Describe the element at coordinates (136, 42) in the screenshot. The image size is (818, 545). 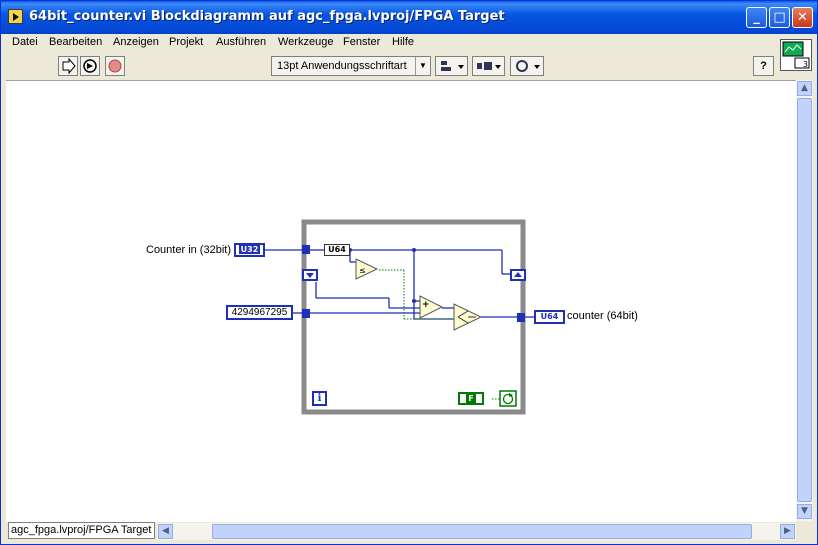
I see `menu-anzeigen: Anzeigen` at that location.